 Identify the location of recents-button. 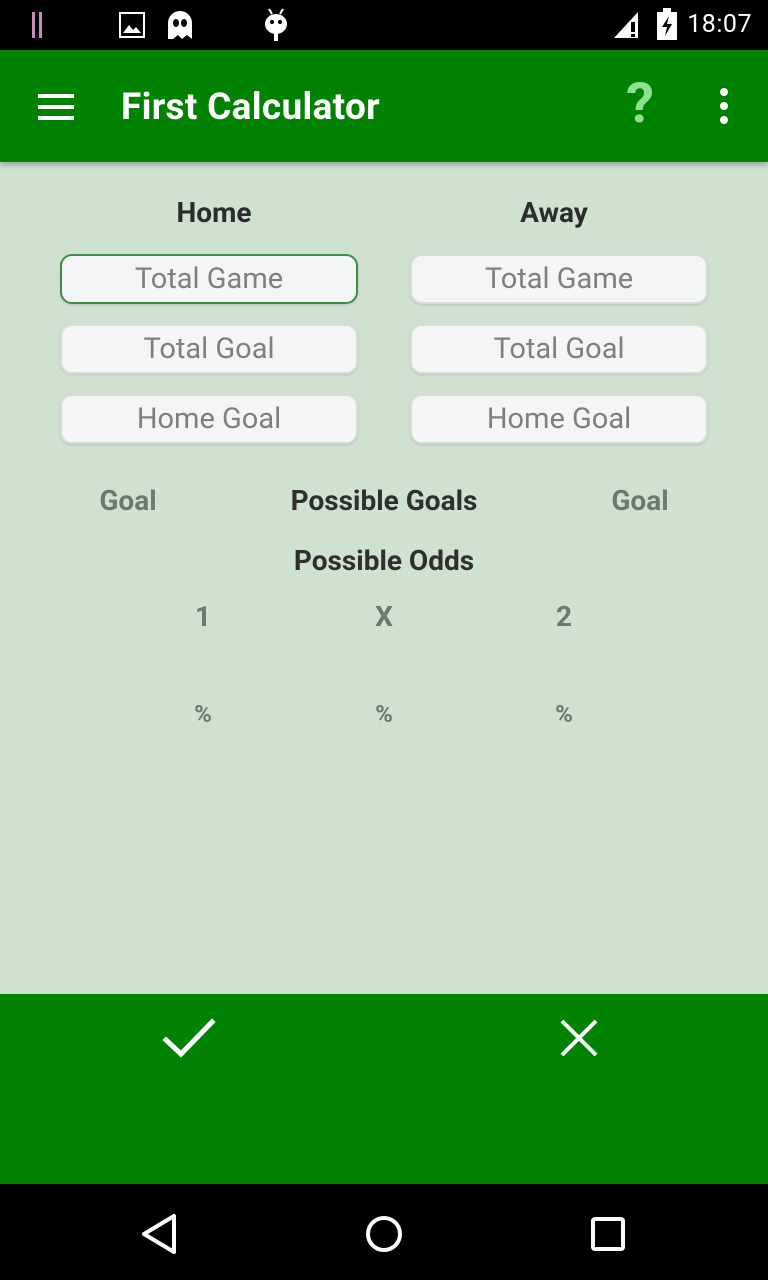
(608, 1234).